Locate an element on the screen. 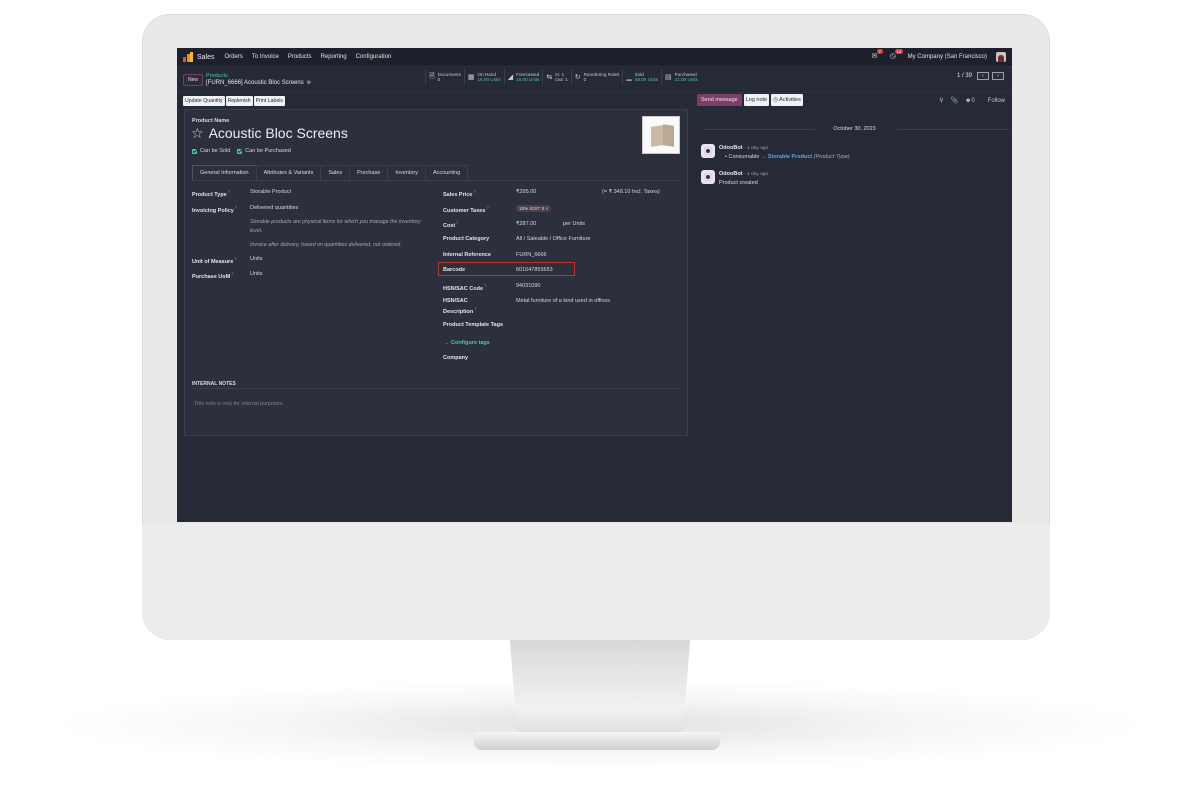 This screenshot has width=1200, height=800. sales-price-incl-taxes: (= ₹ 348.10 Incl. Taxes) is located at coordinates (631, 192).